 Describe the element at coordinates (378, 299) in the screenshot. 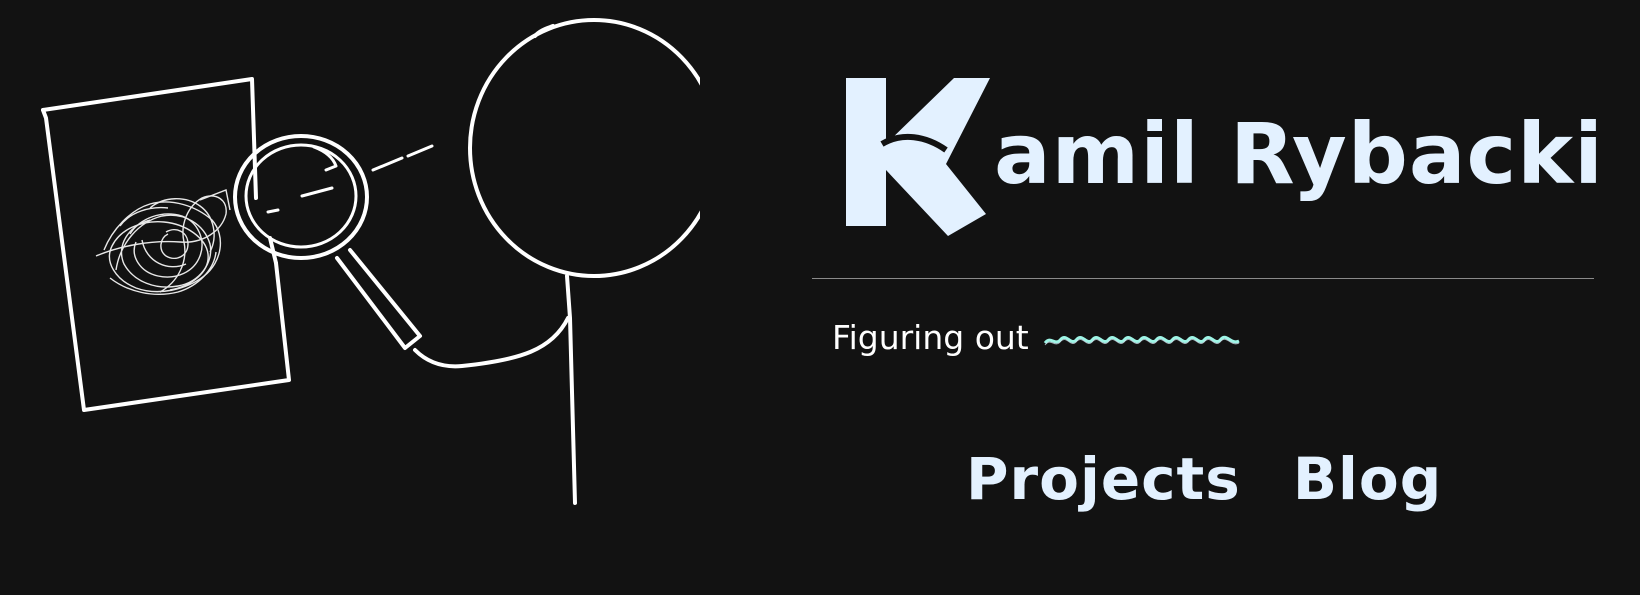

I see `magnifier-handle` at that location.